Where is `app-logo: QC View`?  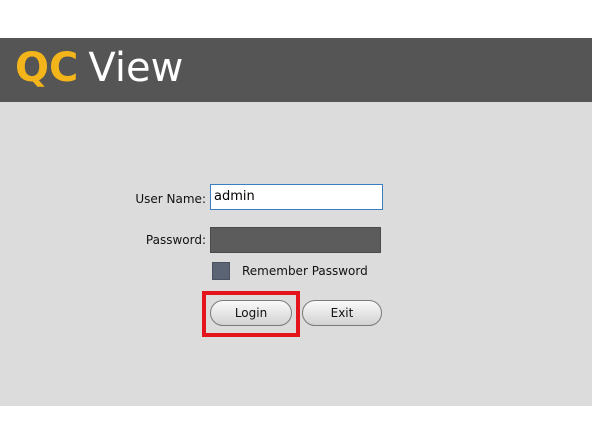
app-logo: QC View is located at coordinates (99, 68).